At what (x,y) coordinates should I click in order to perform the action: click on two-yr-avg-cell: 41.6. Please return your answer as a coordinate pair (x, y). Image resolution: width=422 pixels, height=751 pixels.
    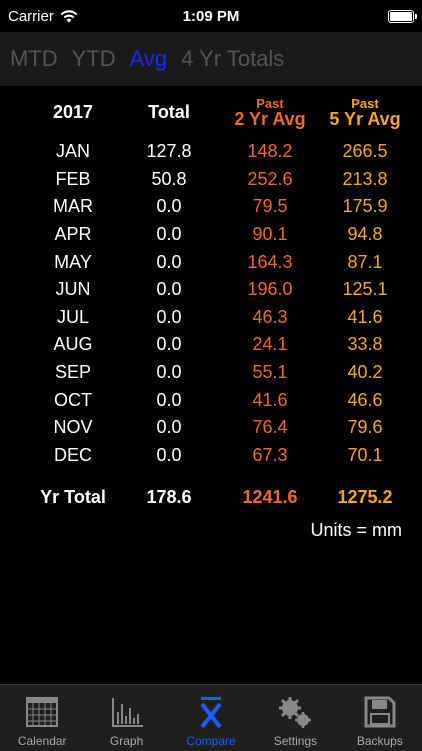
    Looking at the image, I should click on (270, 399).